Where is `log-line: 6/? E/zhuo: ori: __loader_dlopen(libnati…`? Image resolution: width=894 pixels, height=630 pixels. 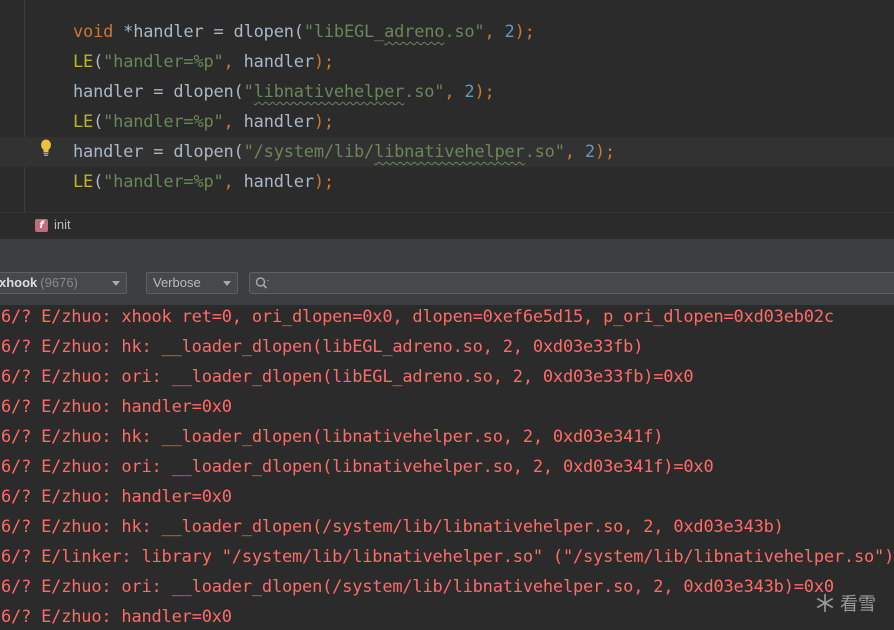
log-line: 6/? E/zhuo: ori: __loader_dlopen(libnati… is located at coordinates (357, 468).